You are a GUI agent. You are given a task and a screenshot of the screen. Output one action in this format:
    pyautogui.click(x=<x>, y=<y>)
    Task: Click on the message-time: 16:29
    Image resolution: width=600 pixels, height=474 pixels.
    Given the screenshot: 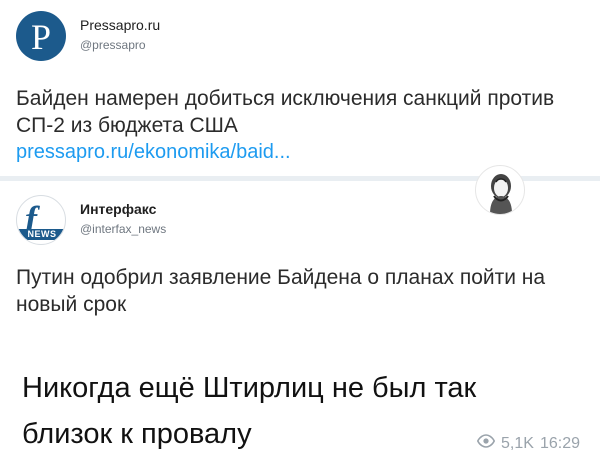 What is the action you would take?
    pyautogui.click(x=559, y=443)
    